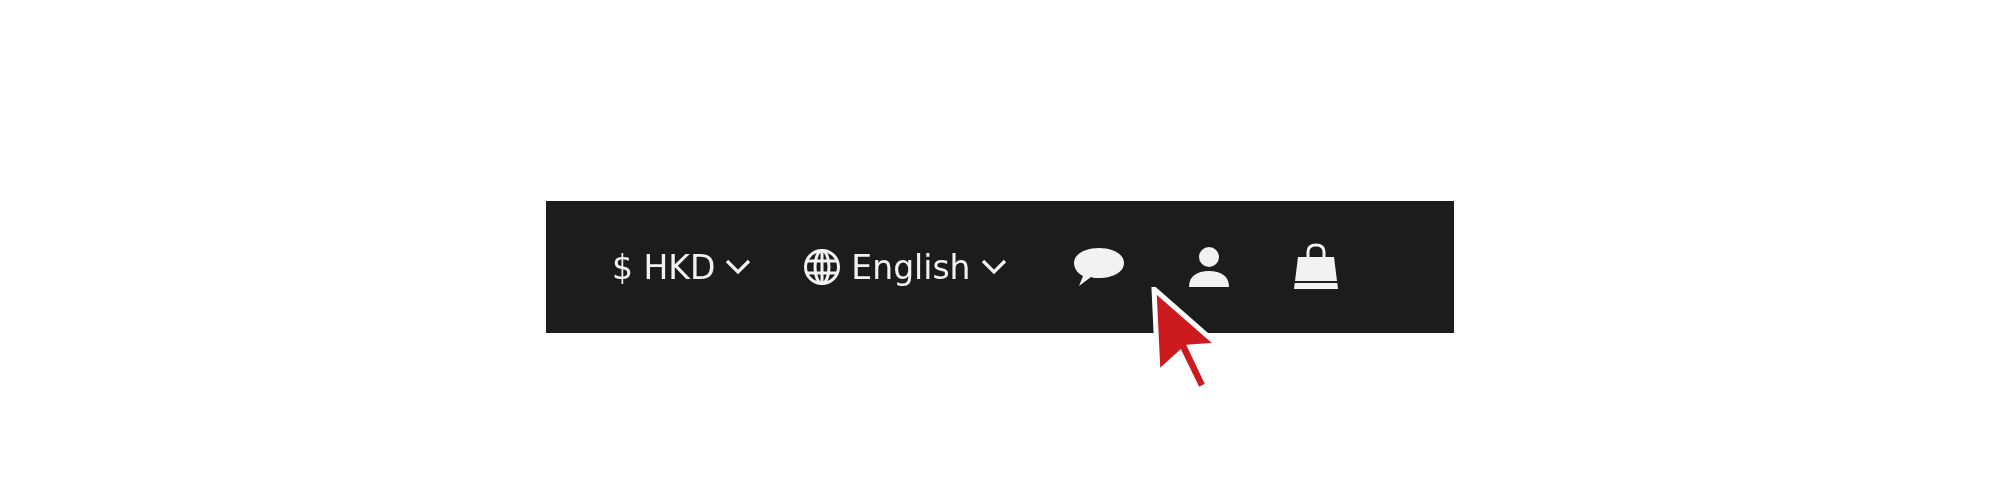 This screenshot has width=2000, height=500. What do you see at coordinates (1315, 267) in the screenshot?
I see `shopping-bag-icon` at bounding box center [1315, 267].